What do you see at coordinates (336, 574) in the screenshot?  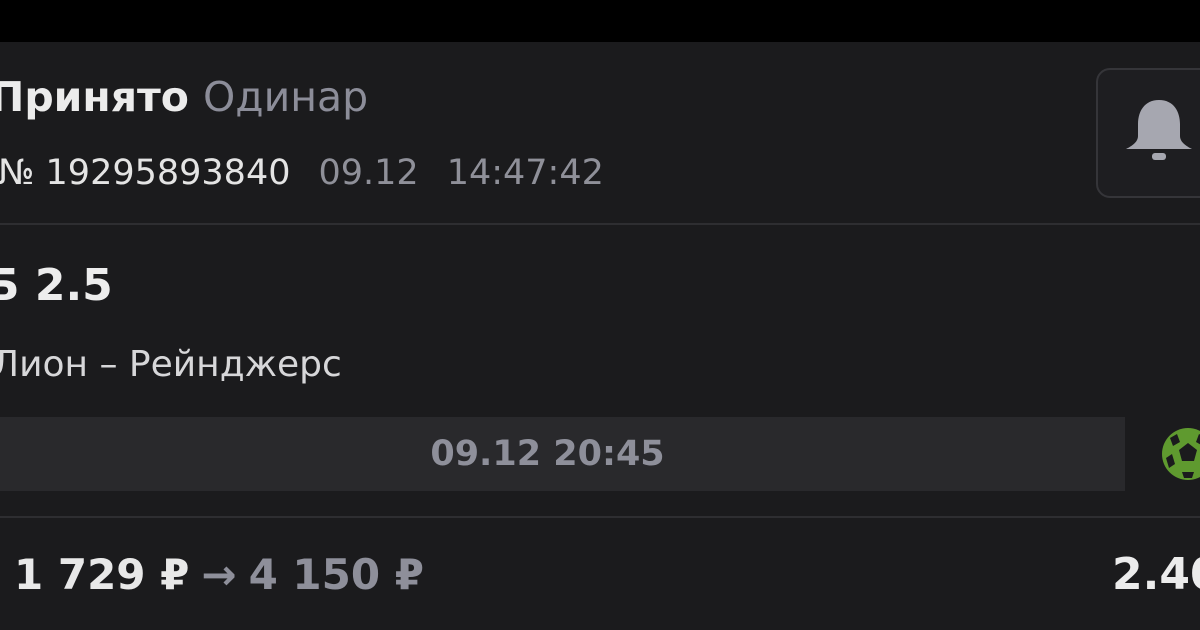 I see `potential-payout: 4 150 ₽` at bounding box center [336, 574].